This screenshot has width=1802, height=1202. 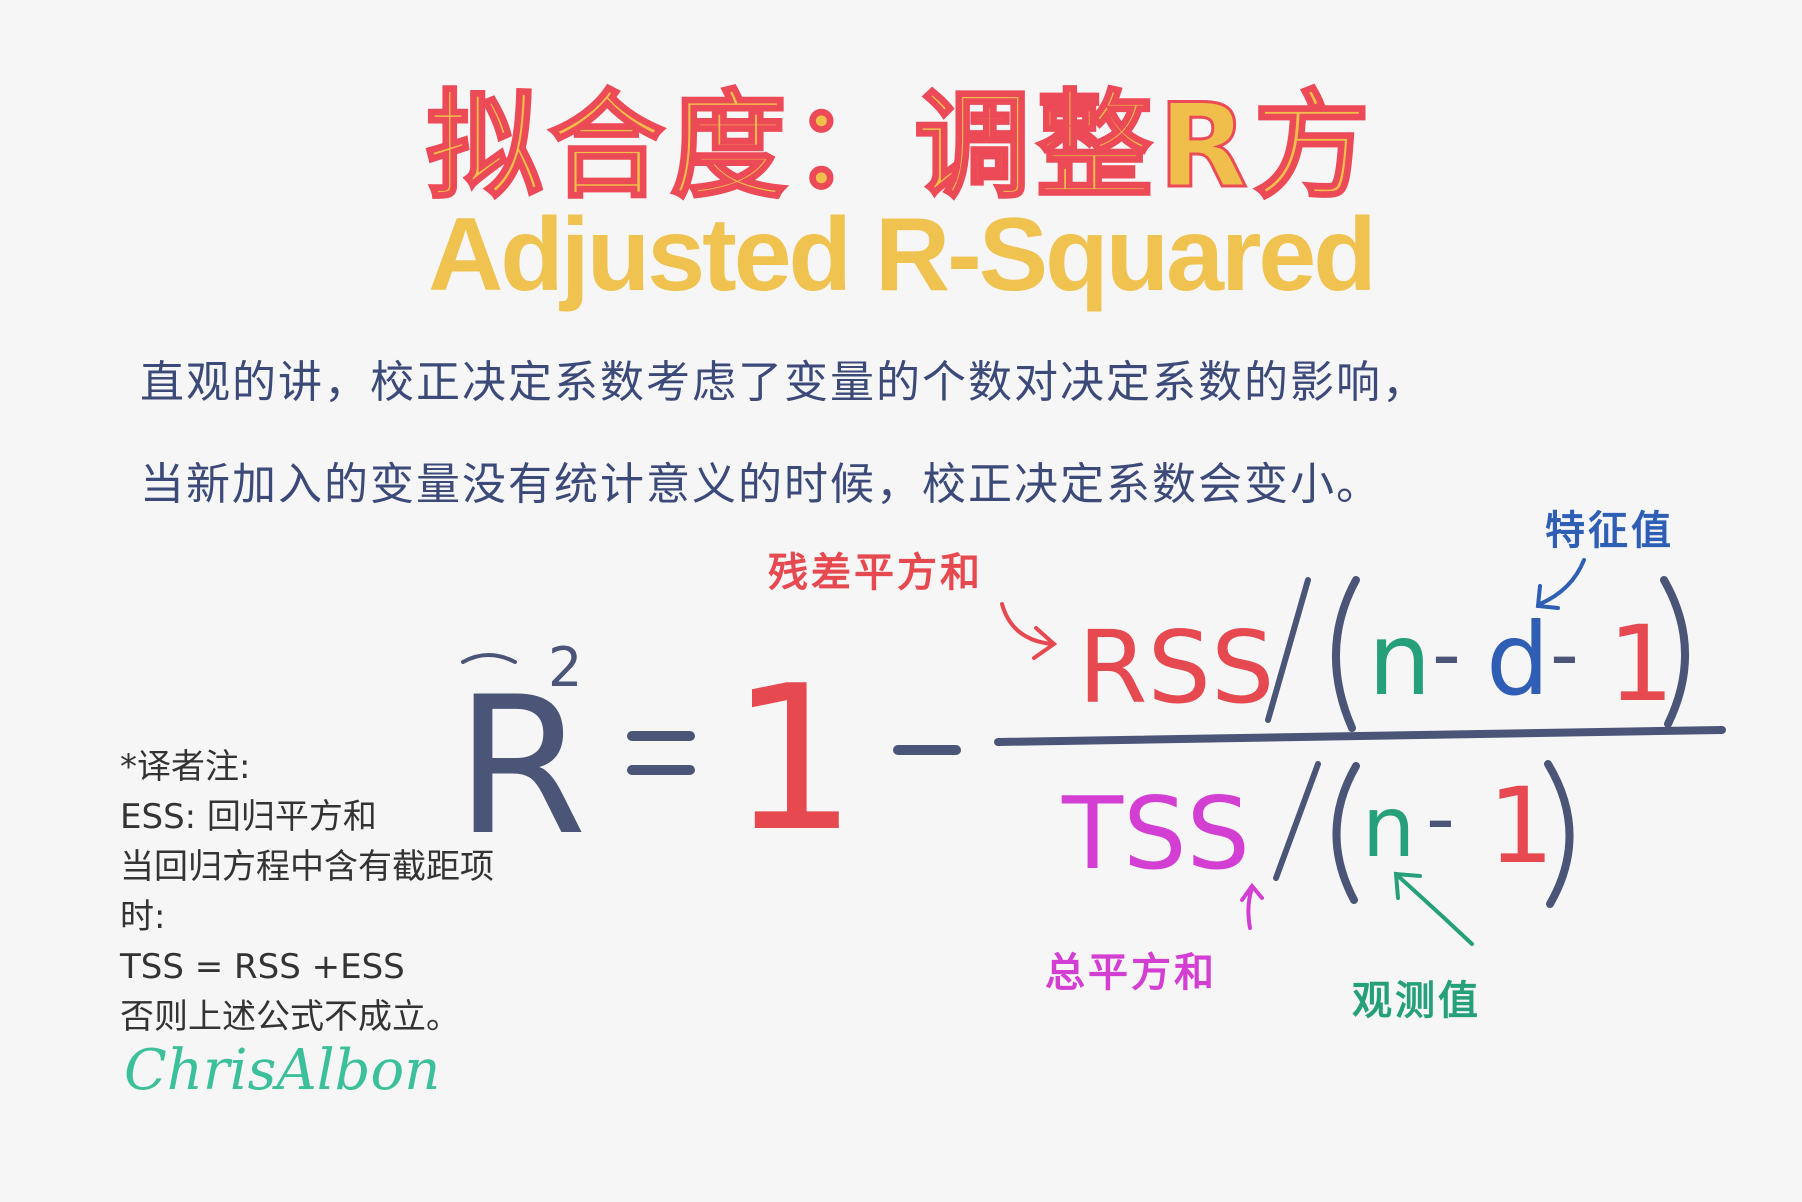 I want to click on denominator-minus: -, so click(x=1440, y=818).